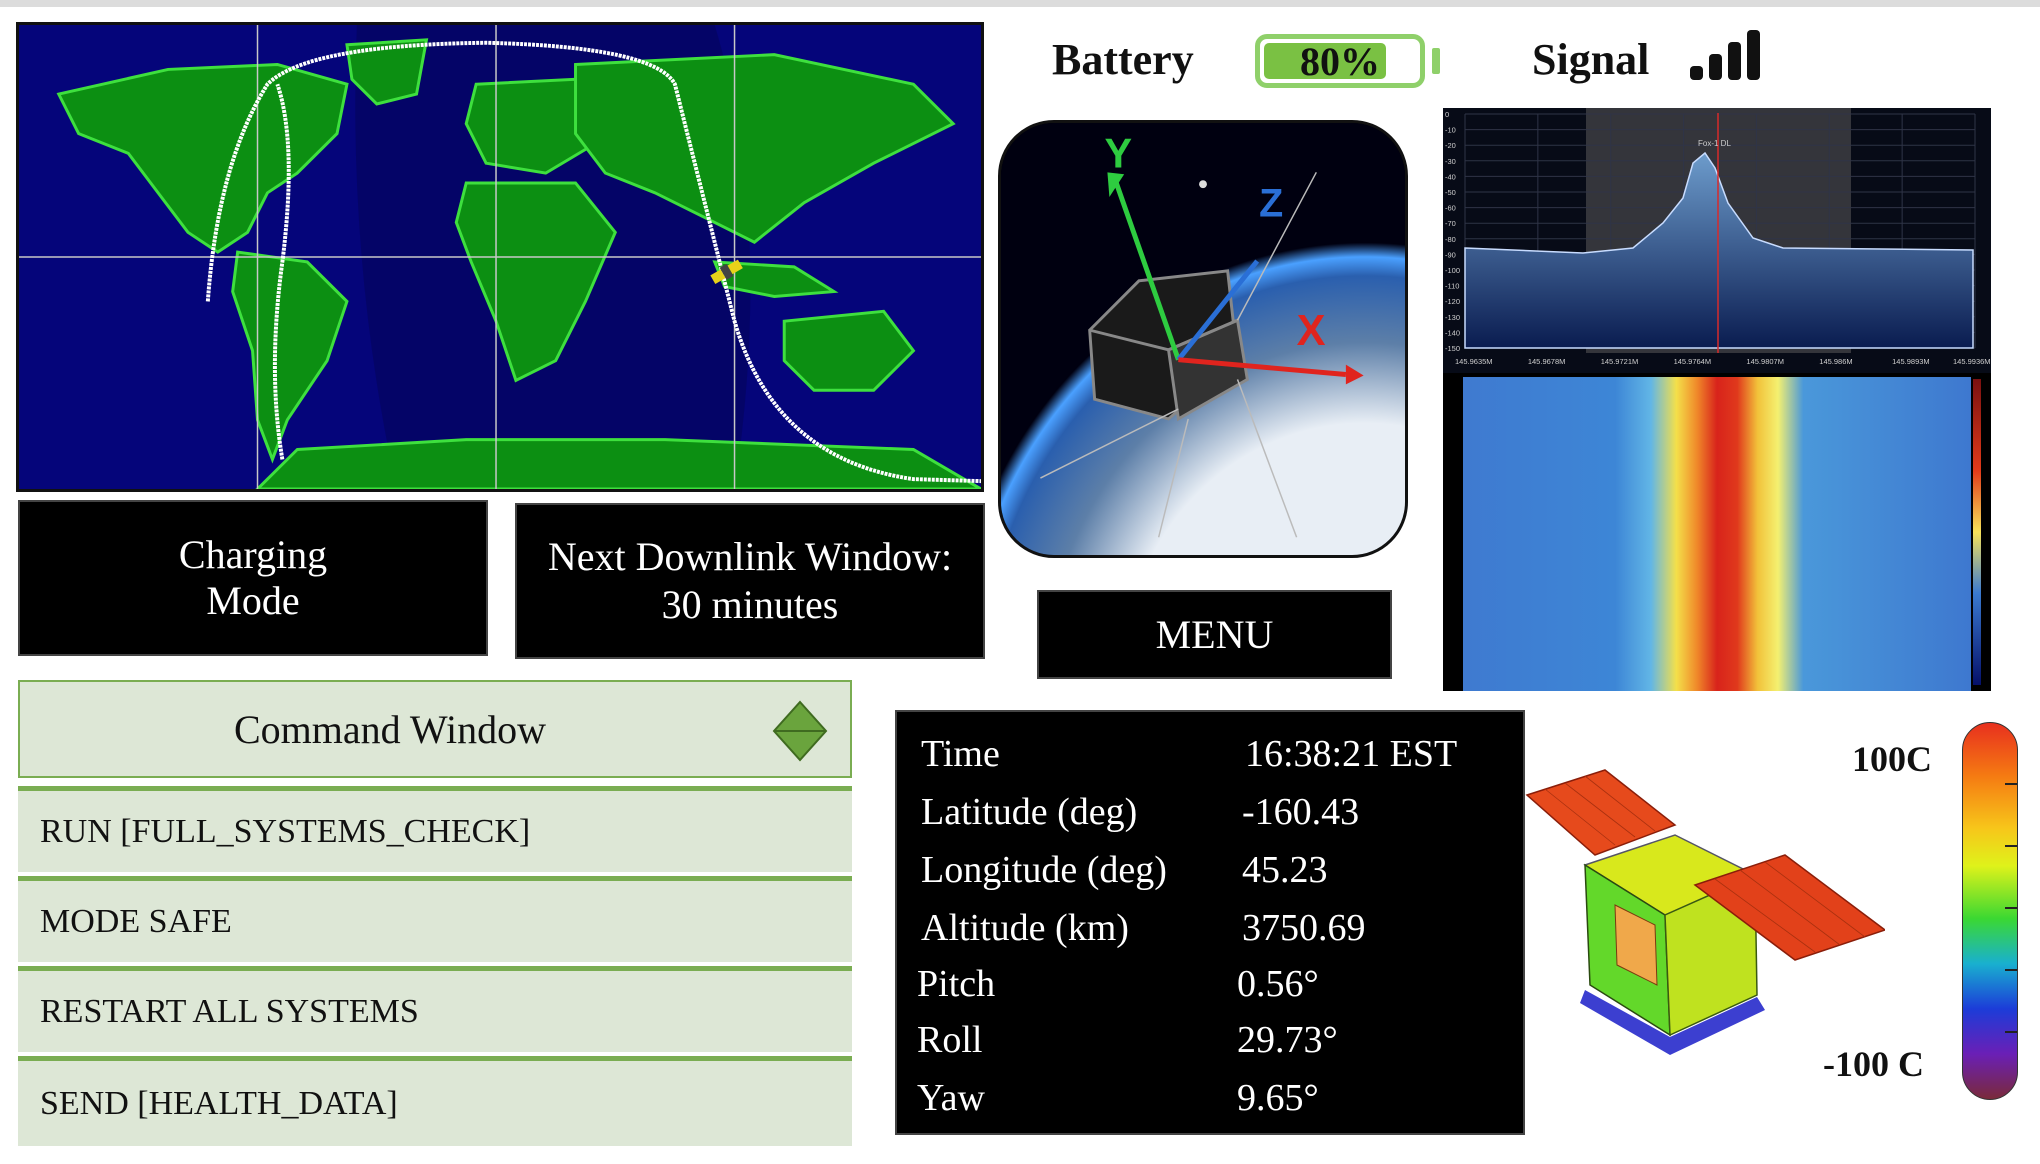 This screenshot has height=1164, width=2040. I want to click on telemetry-value-longitude: 45.23, so click(1285, 870).